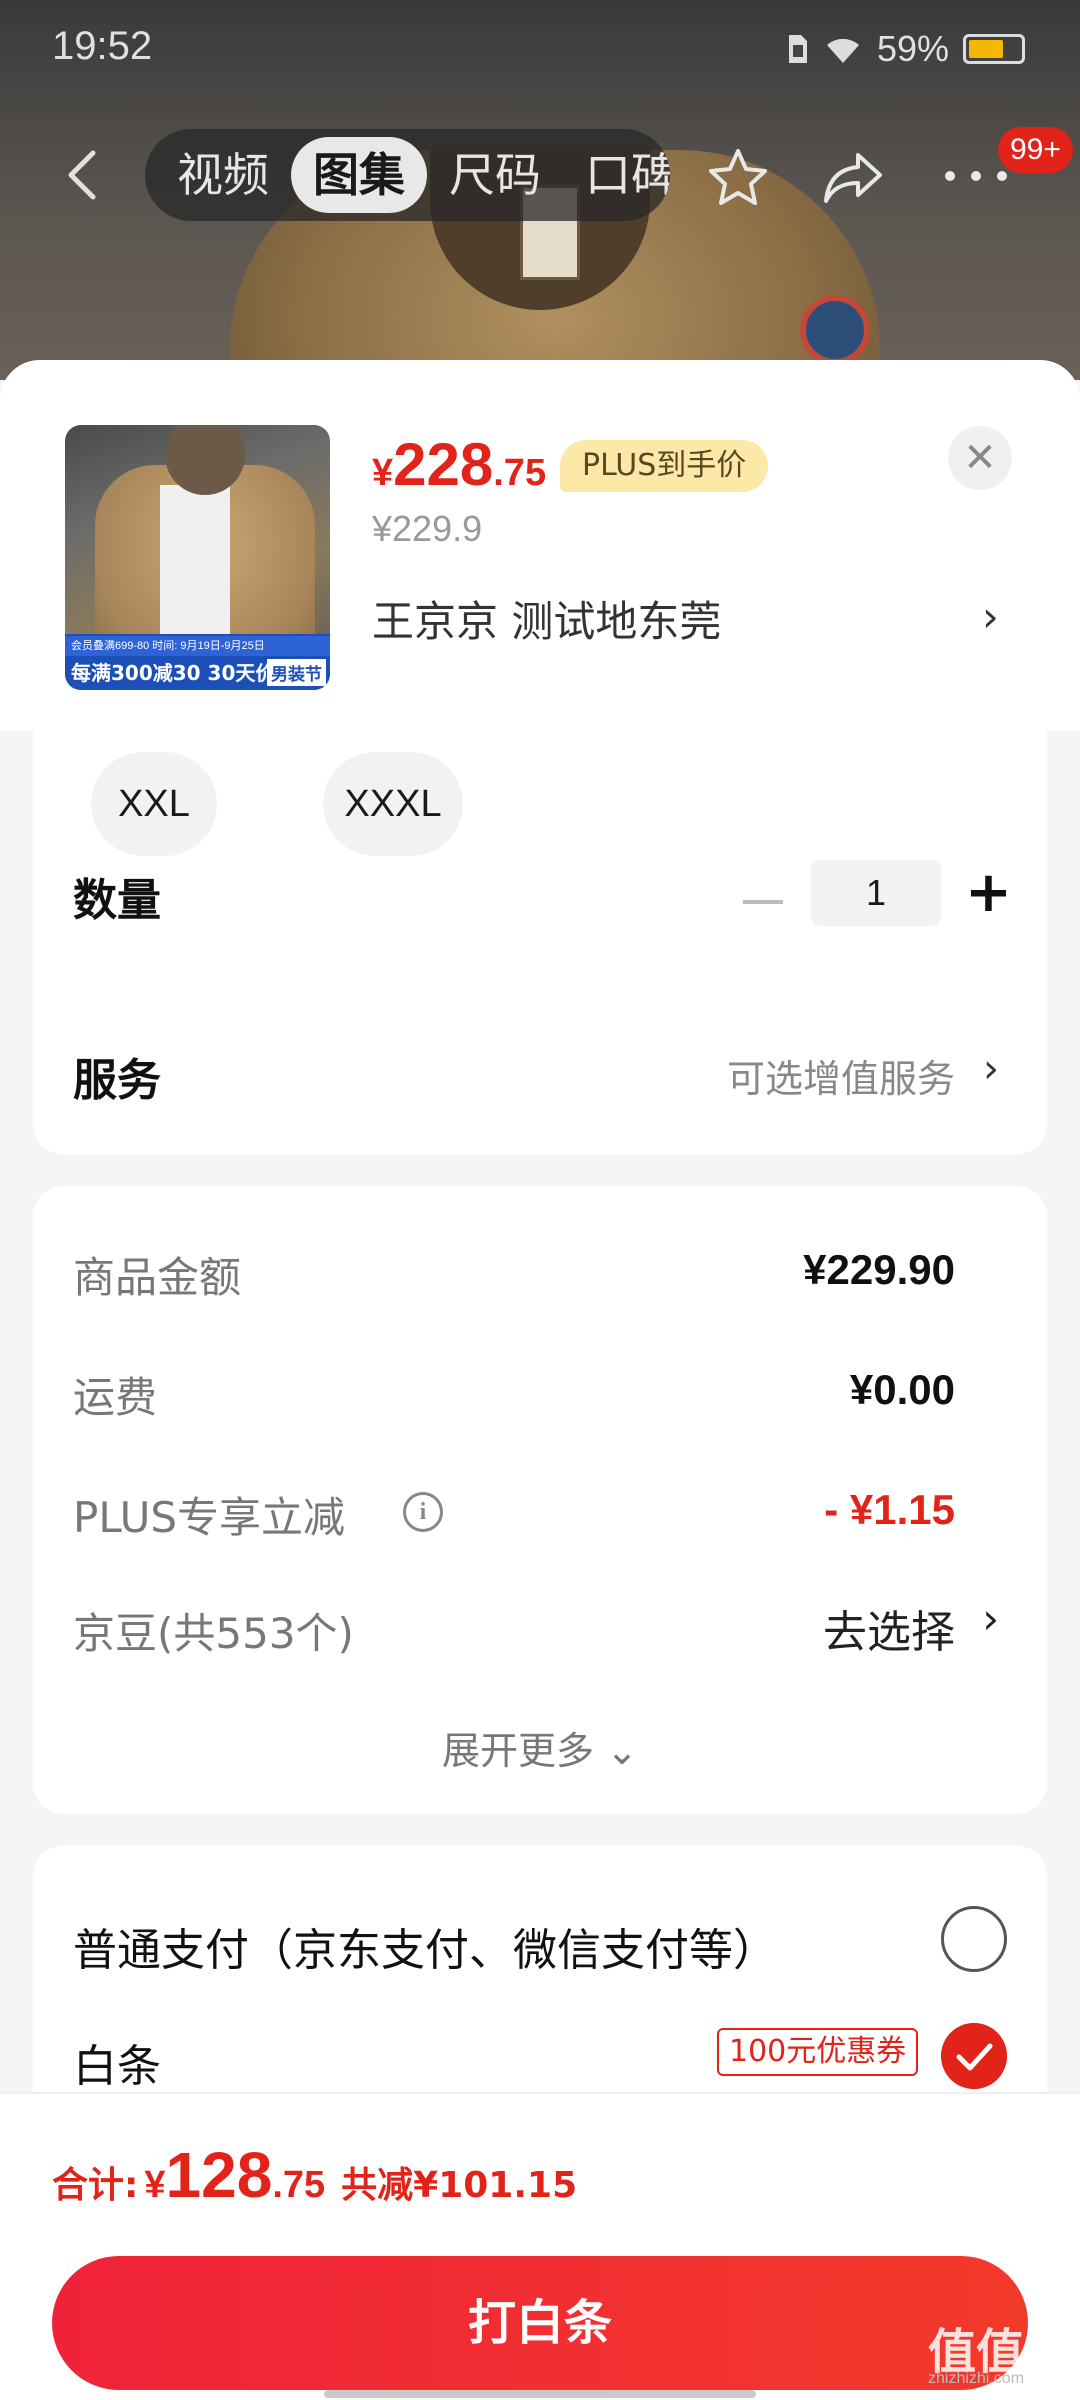  I want to click on quantity-input: 1, so click(876, 893).